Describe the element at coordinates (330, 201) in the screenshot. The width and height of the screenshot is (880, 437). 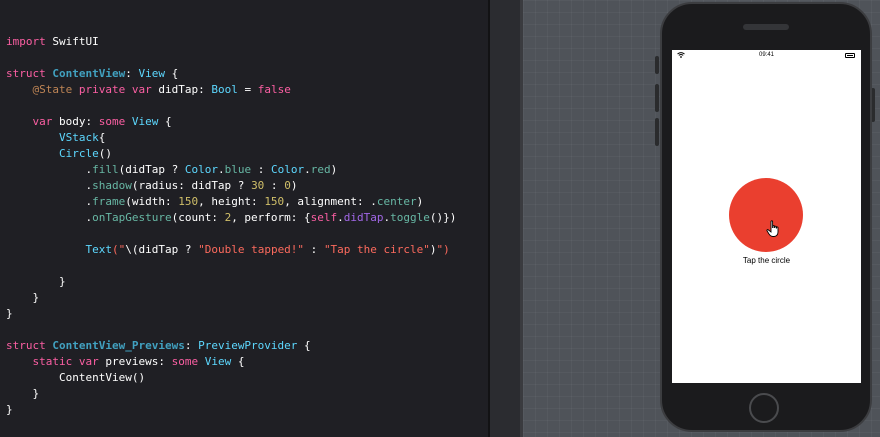
I see `code-token: , alignment: .` at that location.